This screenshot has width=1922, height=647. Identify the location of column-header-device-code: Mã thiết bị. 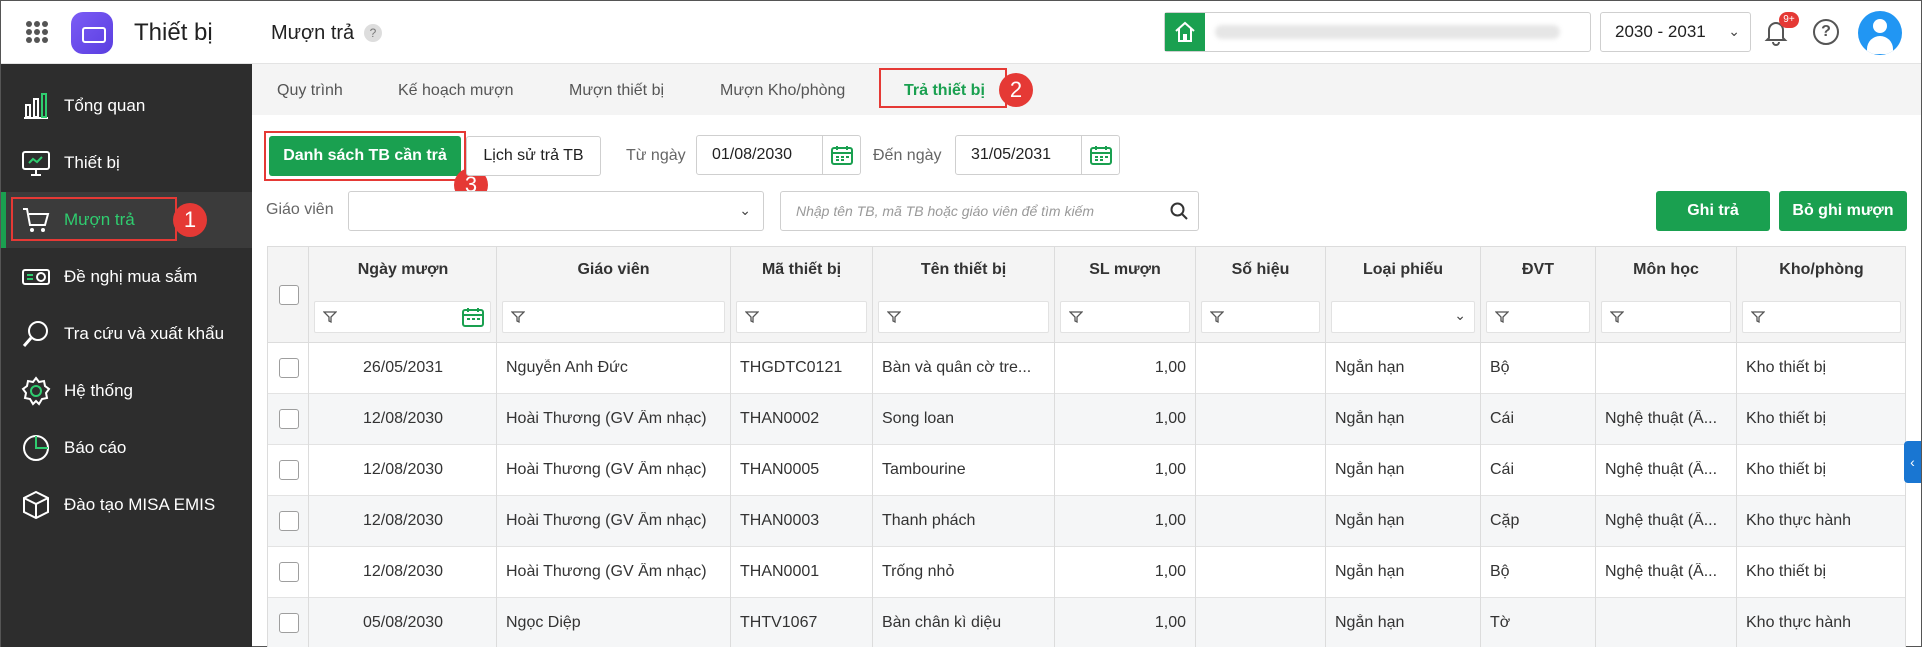
(801, 270).